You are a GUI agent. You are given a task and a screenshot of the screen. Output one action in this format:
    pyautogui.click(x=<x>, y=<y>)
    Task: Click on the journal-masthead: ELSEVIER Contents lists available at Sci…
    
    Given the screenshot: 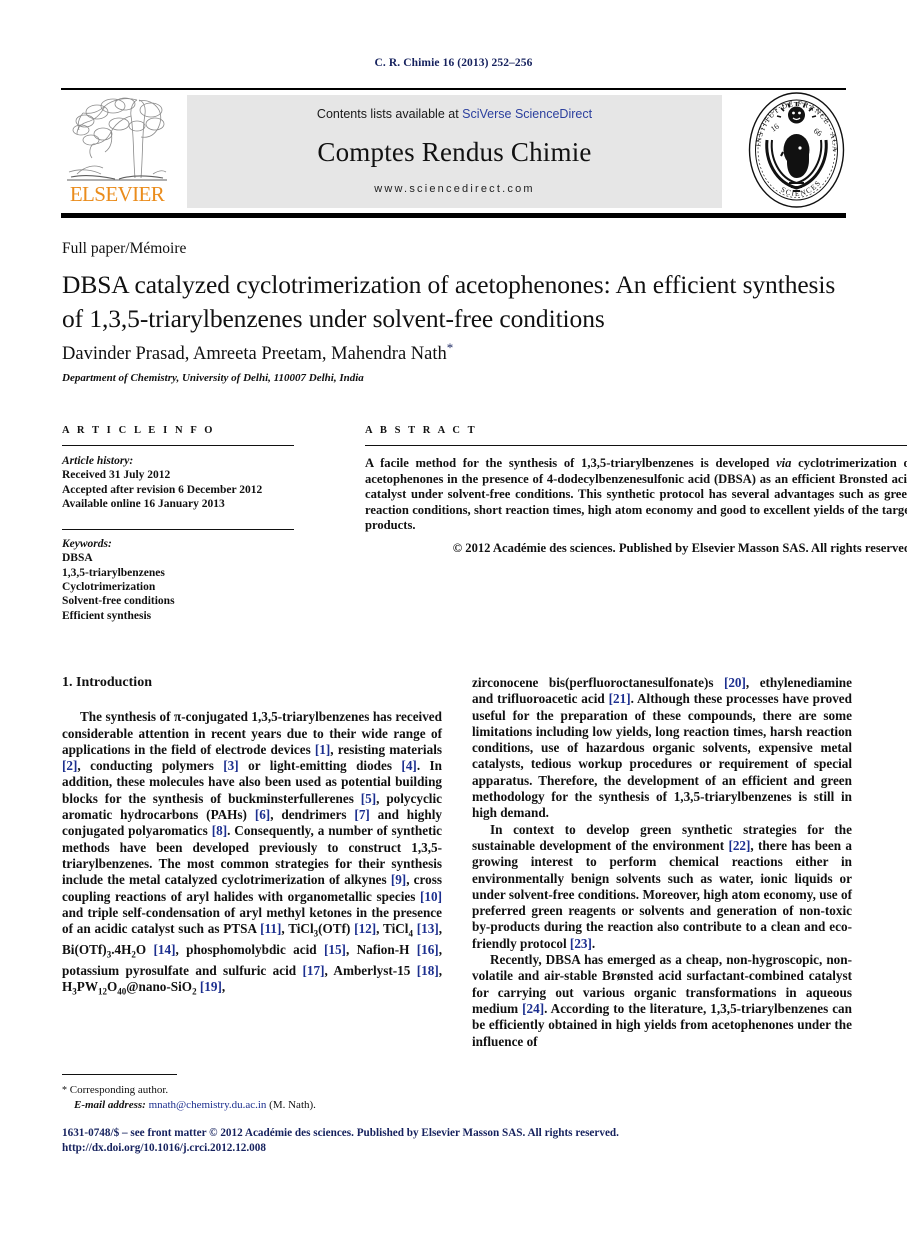 What is the action you would take?
    pyautogui.click(x=453, y=153)
    